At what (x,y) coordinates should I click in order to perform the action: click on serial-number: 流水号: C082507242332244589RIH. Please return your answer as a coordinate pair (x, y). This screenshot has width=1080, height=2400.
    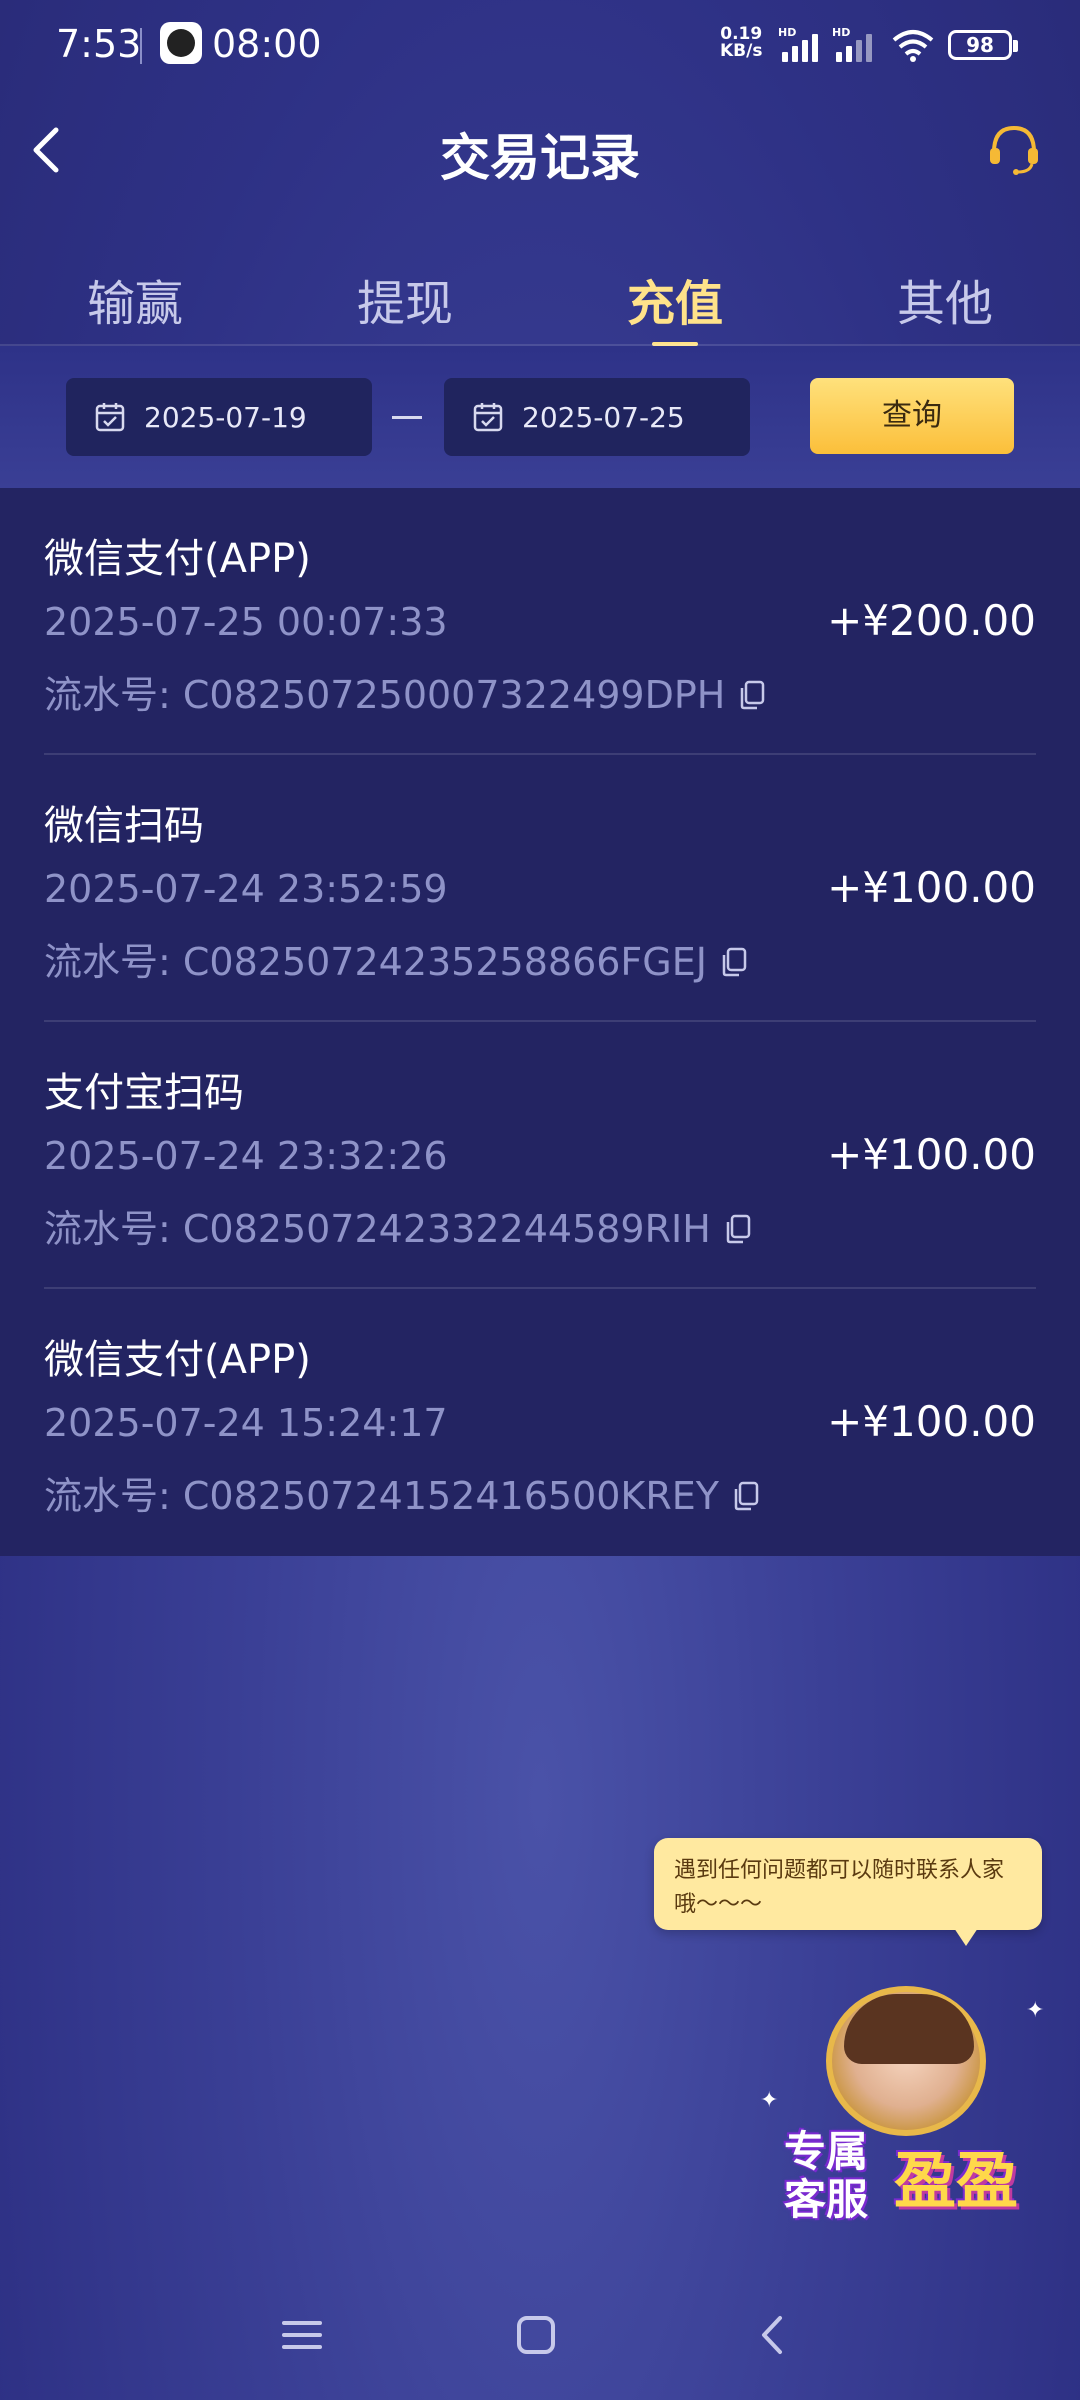
    Looking at the image, I should click on (397, 1225).